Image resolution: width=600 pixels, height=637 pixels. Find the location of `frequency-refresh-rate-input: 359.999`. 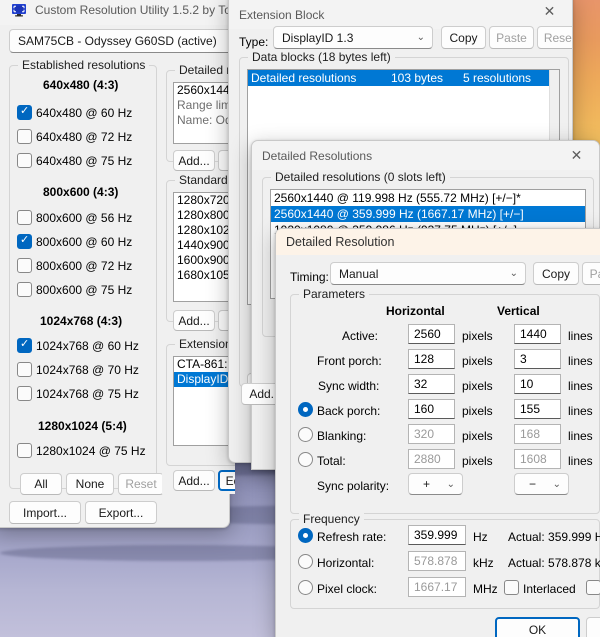

frequency-refresh-rate-input: 359.999 is located at coordinates (437, 535).